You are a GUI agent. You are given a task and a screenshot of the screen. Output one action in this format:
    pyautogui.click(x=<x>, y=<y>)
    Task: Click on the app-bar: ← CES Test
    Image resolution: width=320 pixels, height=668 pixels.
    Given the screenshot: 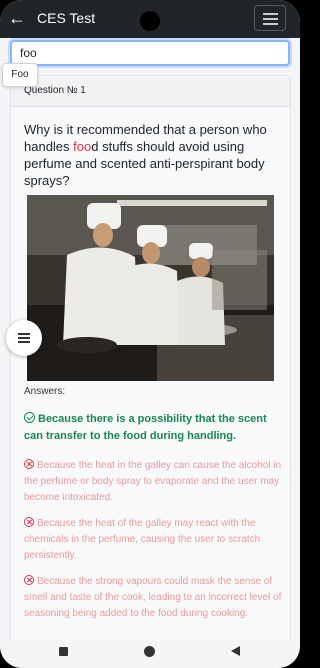 What is the action you would take?
    pyautogui.click(x=150, y=19)
    